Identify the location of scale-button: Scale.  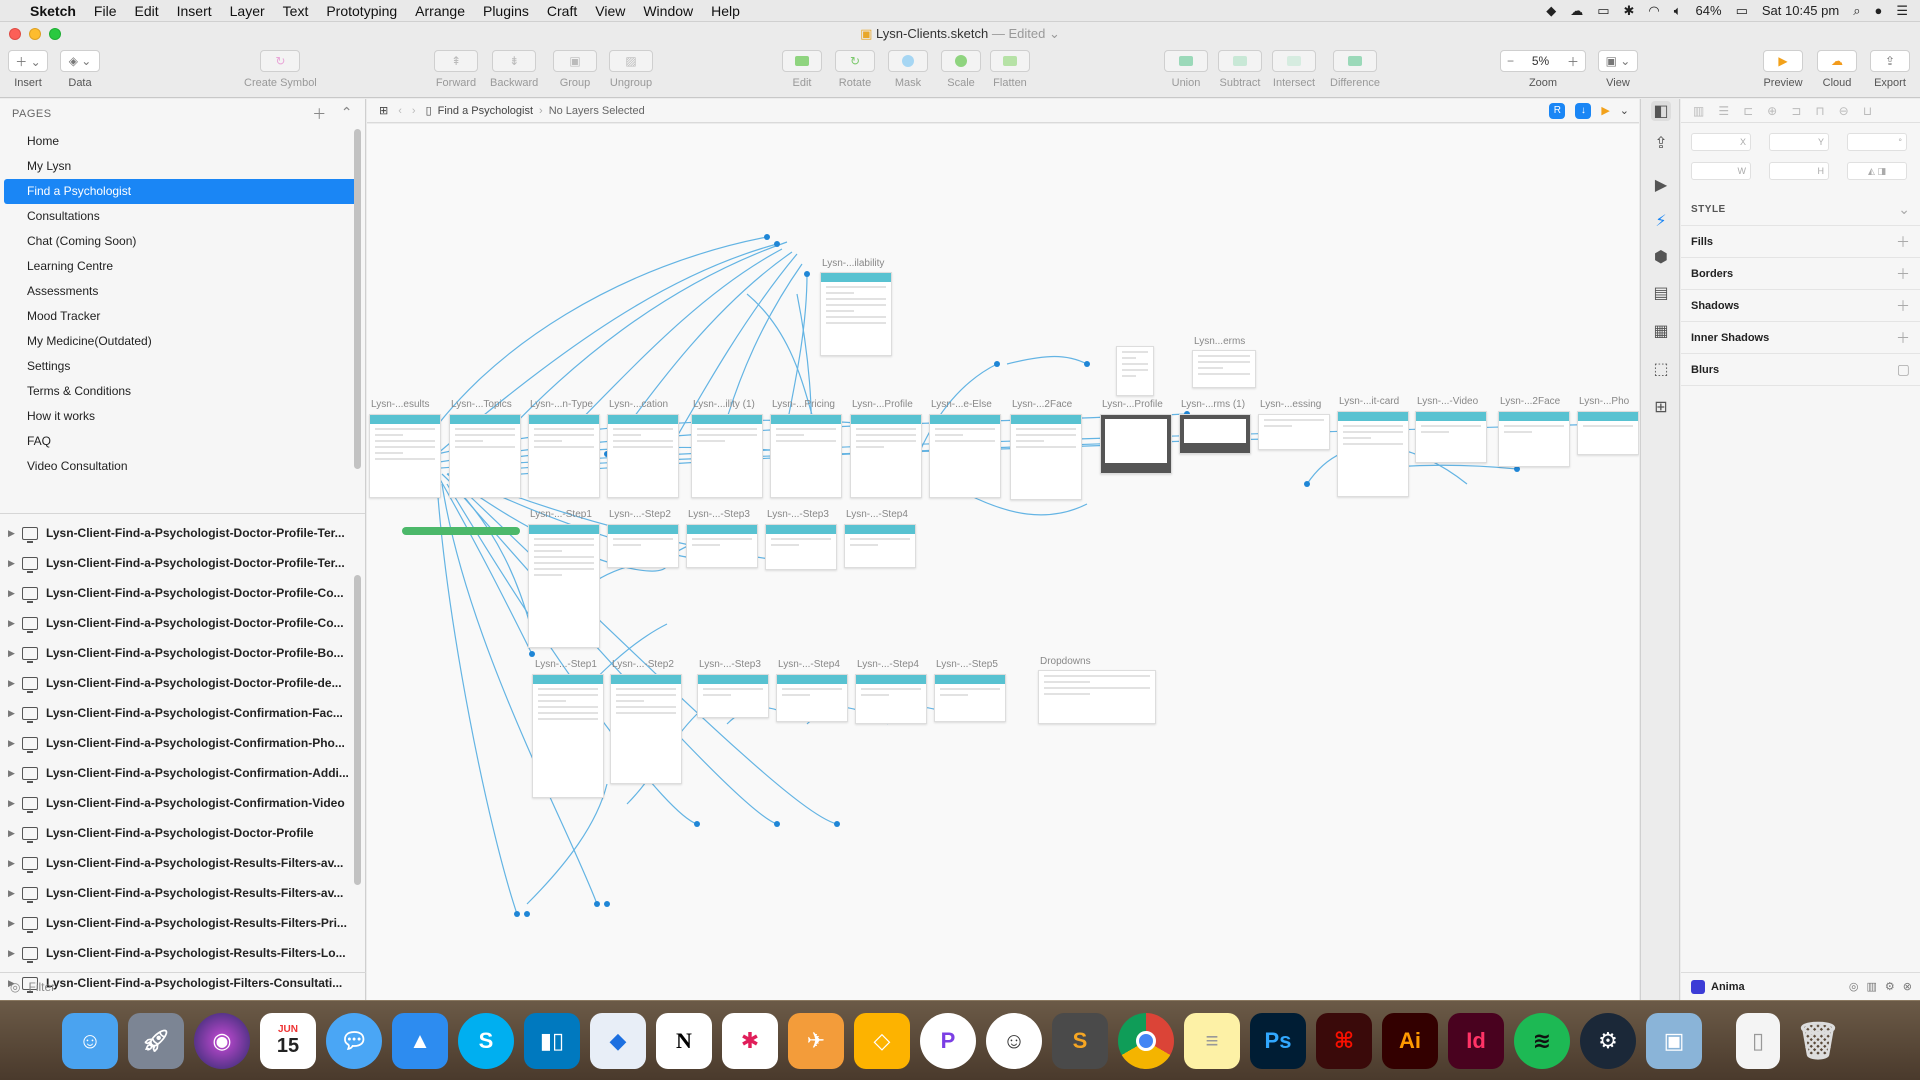
(961, 69).